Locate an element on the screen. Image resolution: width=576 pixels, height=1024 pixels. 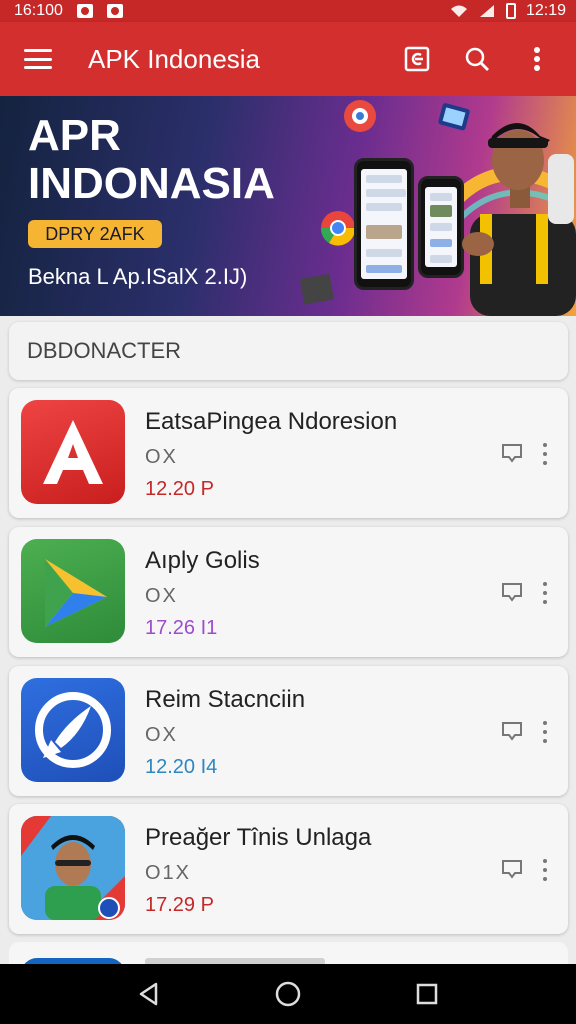
app-name: EatsaPingea Ndoresion is located at coordinates (271, 421).